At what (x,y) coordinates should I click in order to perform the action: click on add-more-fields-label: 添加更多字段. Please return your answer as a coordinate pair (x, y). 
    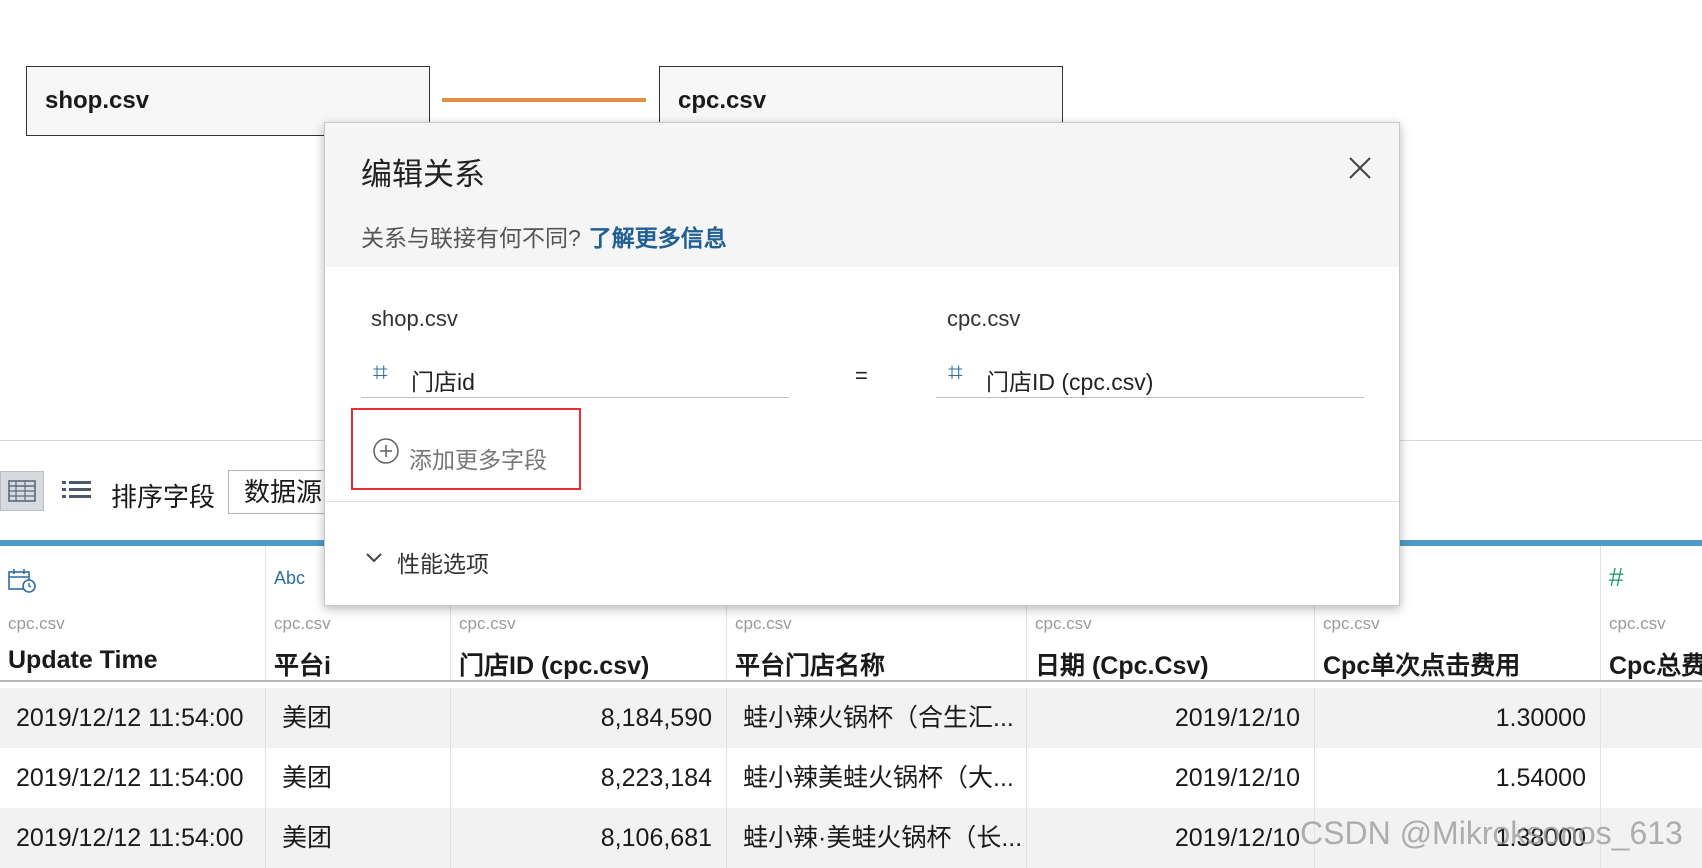
    Looking at the image, I should click on (478, 460).